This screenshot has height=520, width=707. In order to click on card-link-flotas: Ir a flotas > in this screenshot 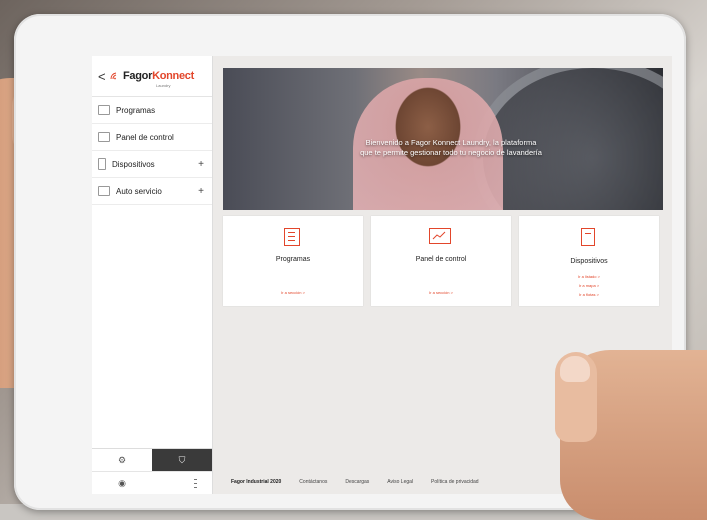, I will do `click(589, 294)`.